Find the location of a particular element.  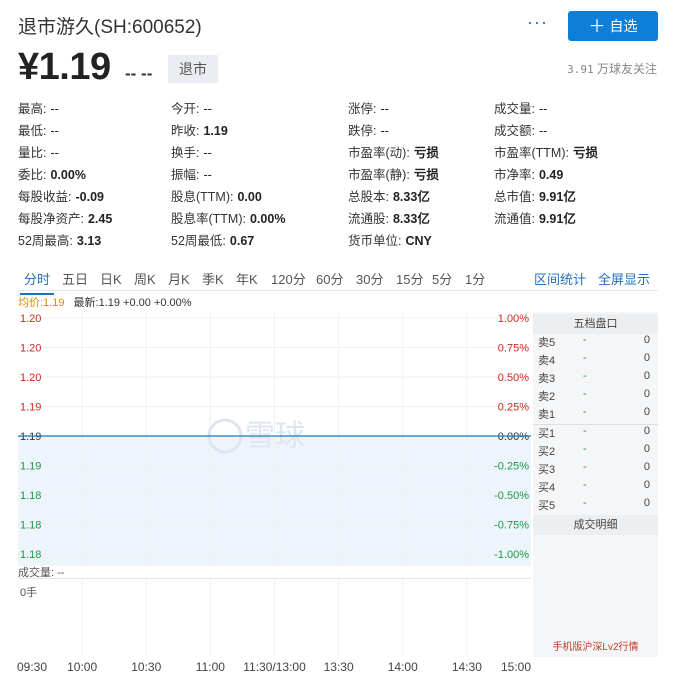

volume-chart is located at coordinates (274, 617).